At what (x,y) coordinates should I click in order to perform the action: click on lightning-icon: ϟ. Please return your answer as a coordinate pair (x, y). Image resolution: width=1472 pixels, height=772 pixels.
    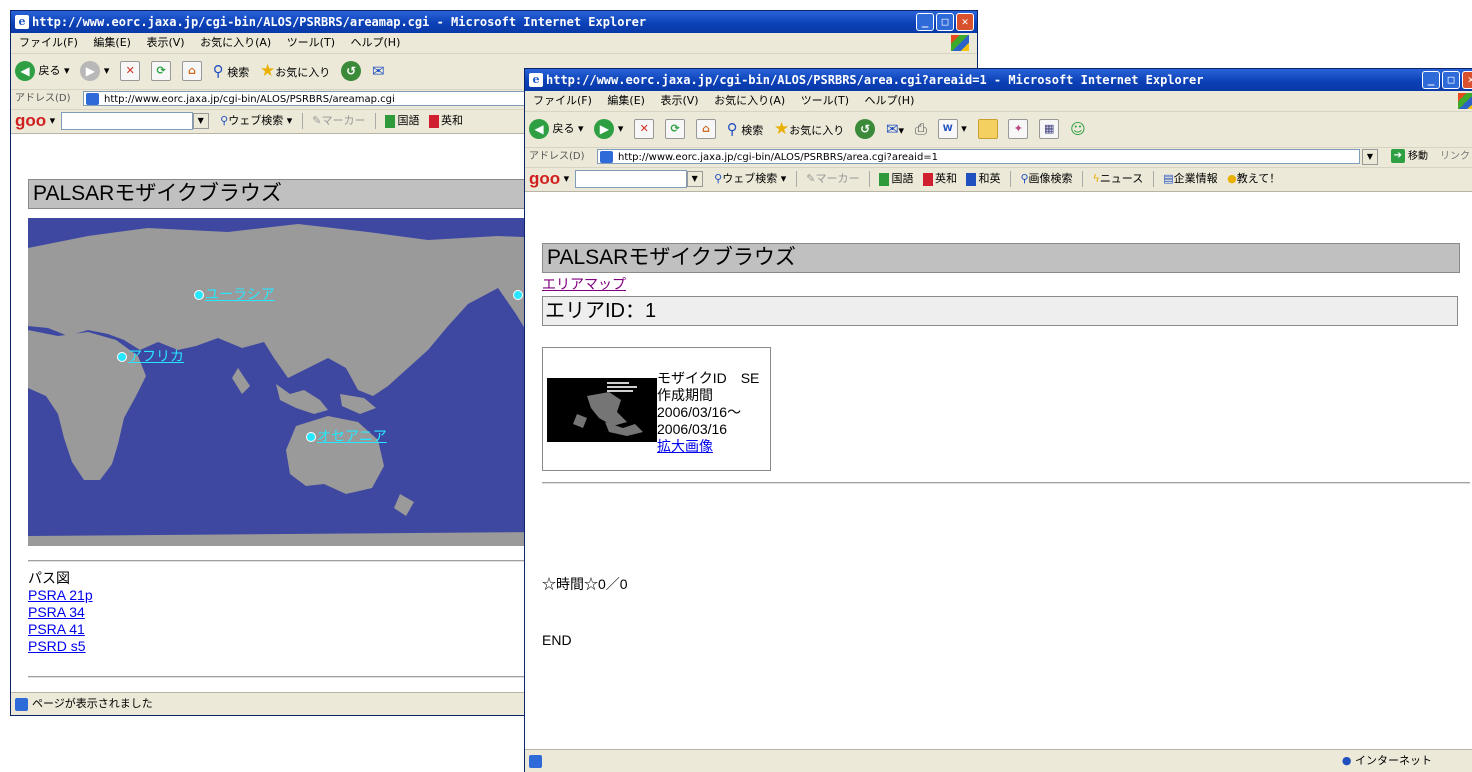
    Looking at the image, I should click on (1096, 178).